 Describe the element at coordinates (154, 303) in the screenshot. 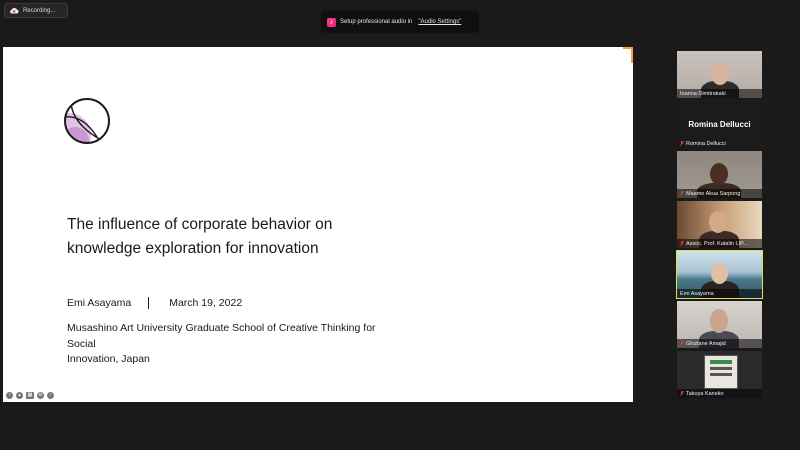

I see `author-date-row: Emi Asayama March 19, 2022` at that location.